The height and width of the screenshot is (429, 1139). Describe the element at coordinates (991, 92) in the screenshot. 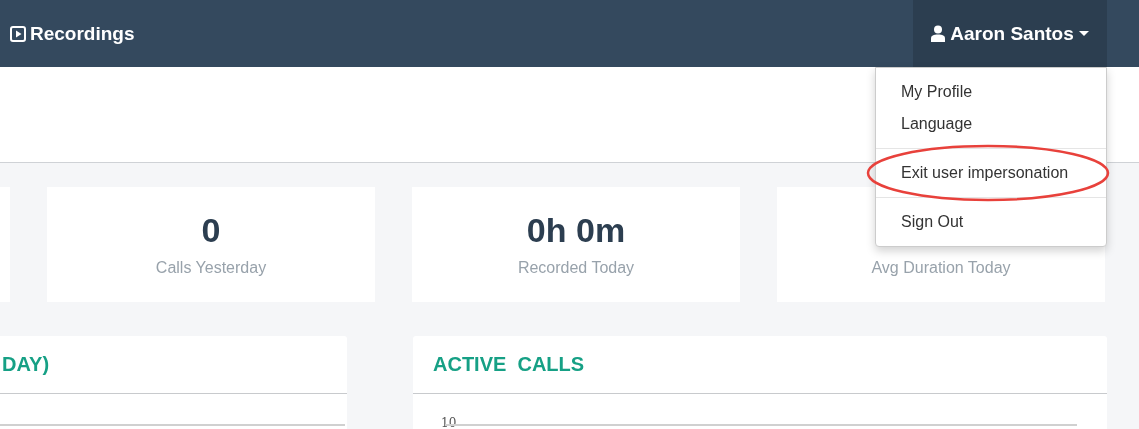

I see `menu-item: My Profile` at that location.